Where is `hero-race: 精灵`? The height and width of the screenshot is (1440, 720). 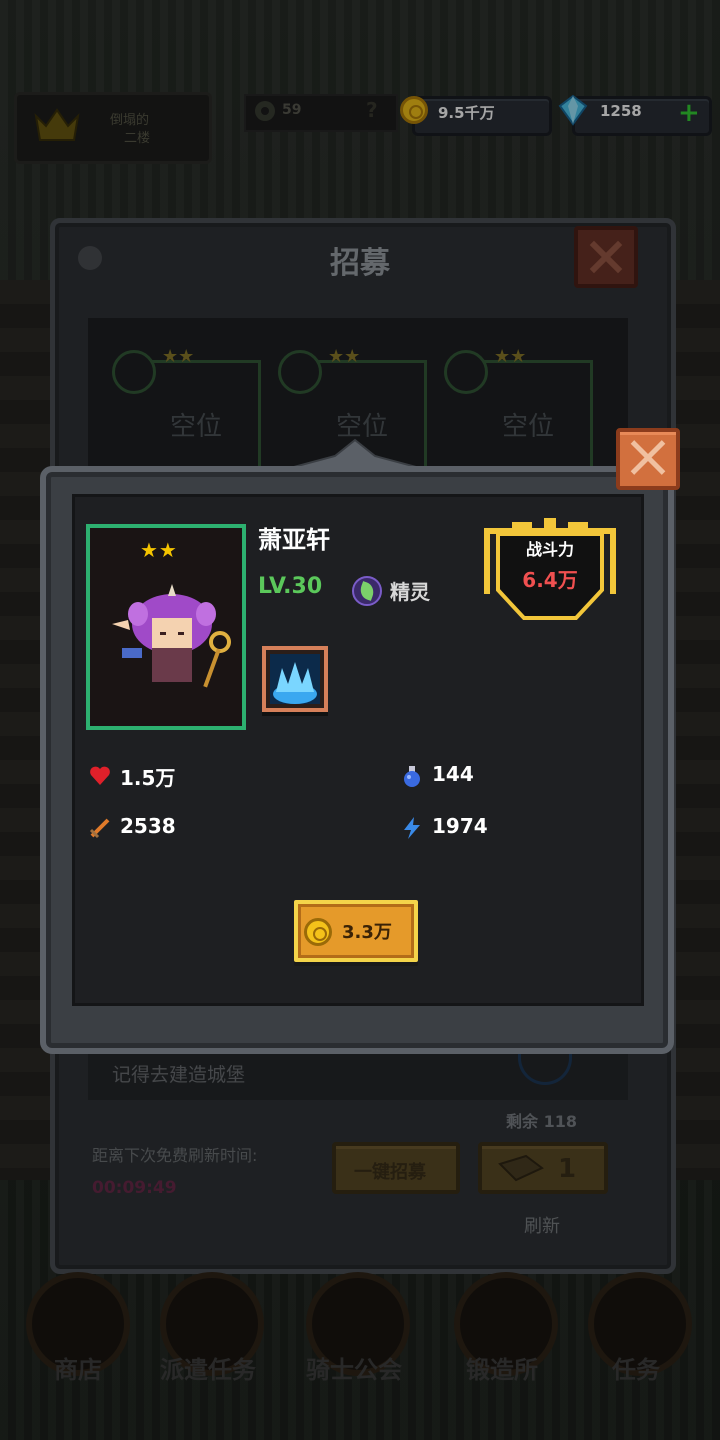
hero-race: 精灵 is located at coordinates (410, 592).